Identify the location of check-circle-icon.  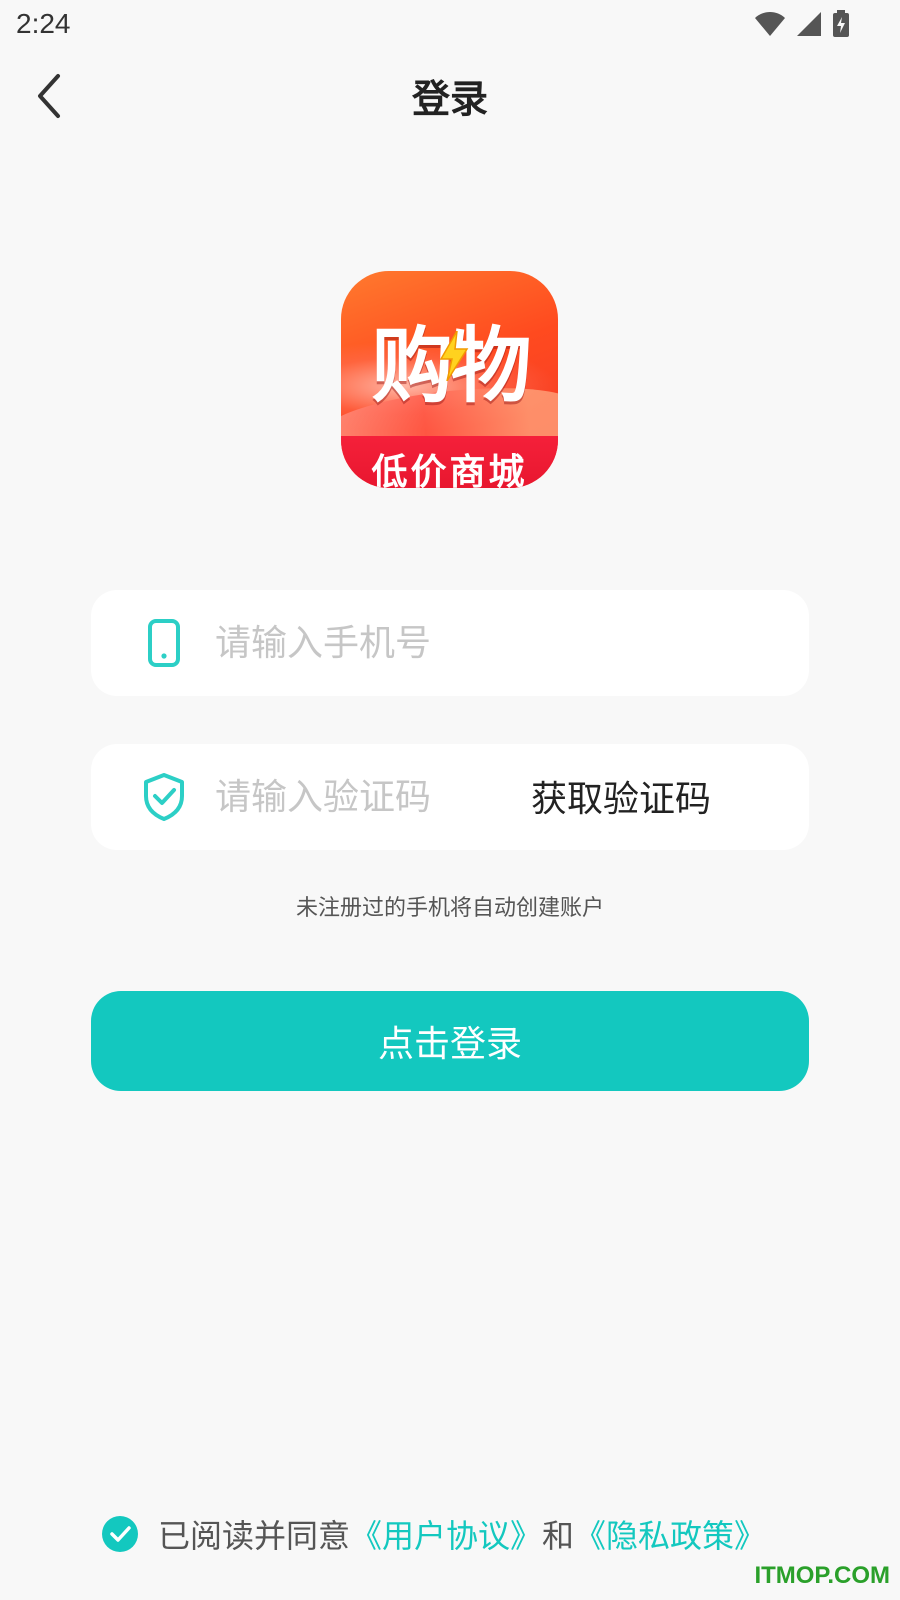
(120, 1534).